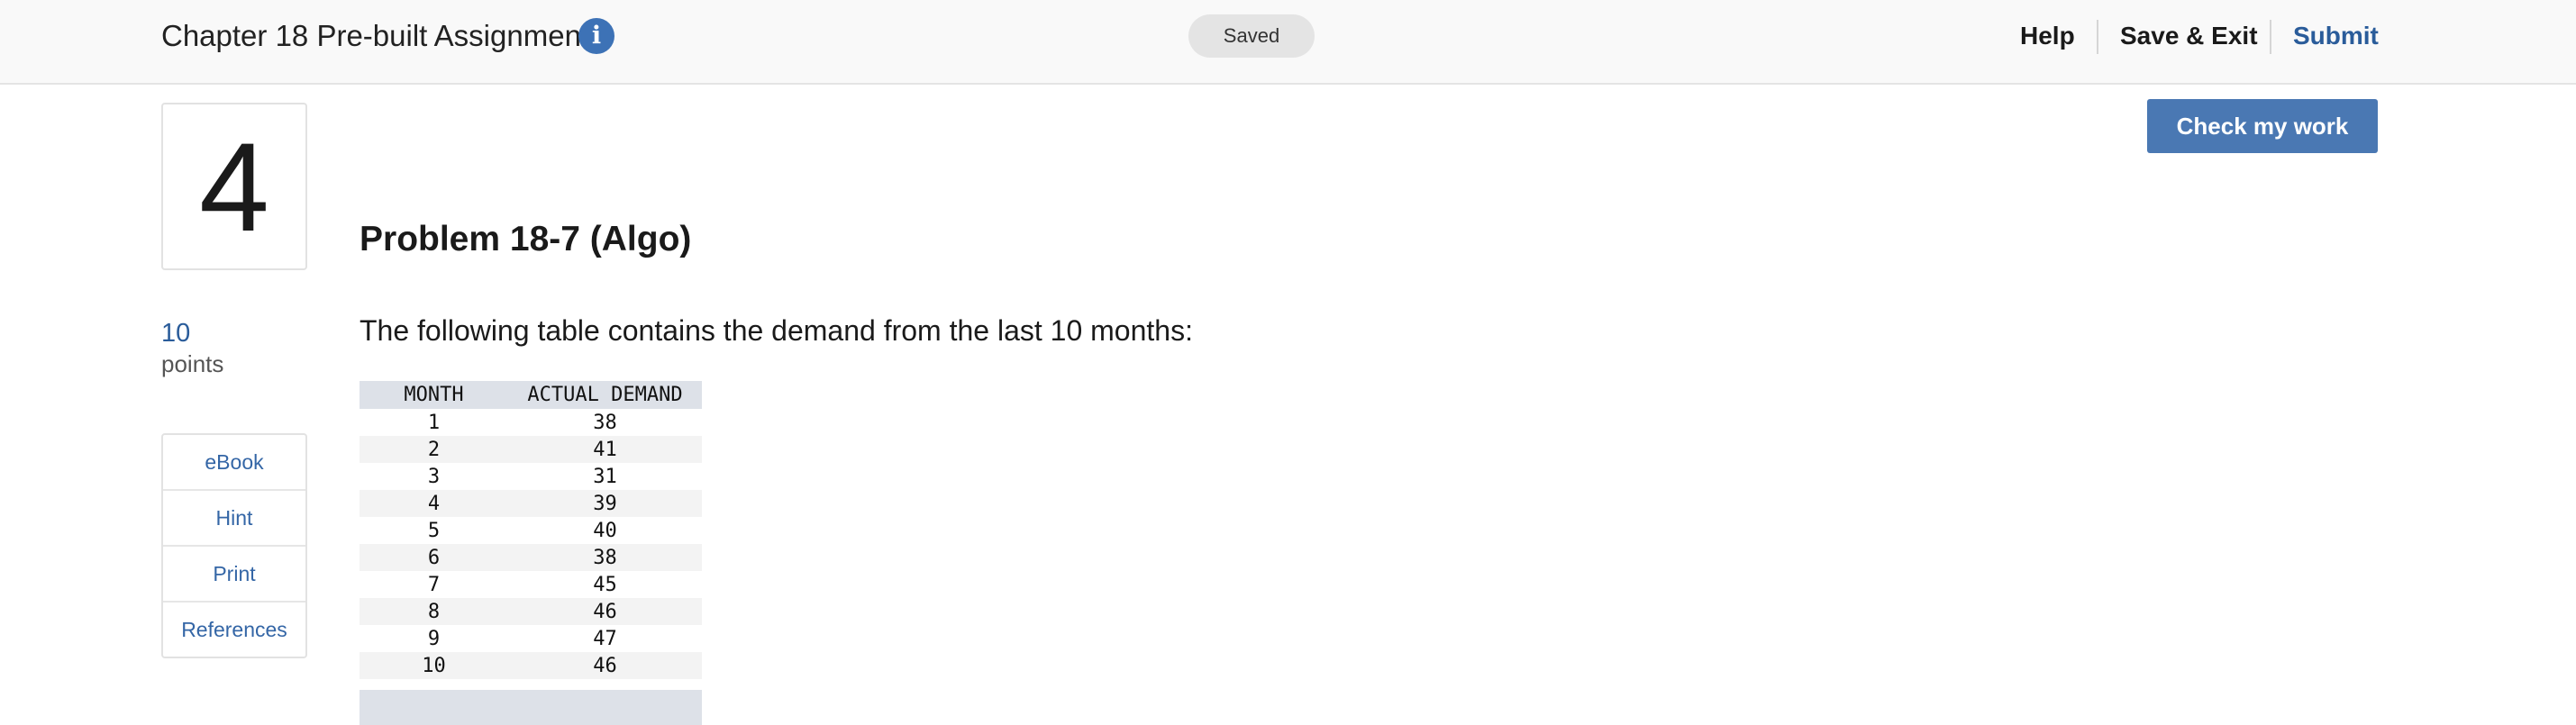 Image resolution: width=2576 pixels, height=725 pixels. Describe the element at coordinates (605, 584) in the screenshot. I see `demand-cell: 45` at that location.